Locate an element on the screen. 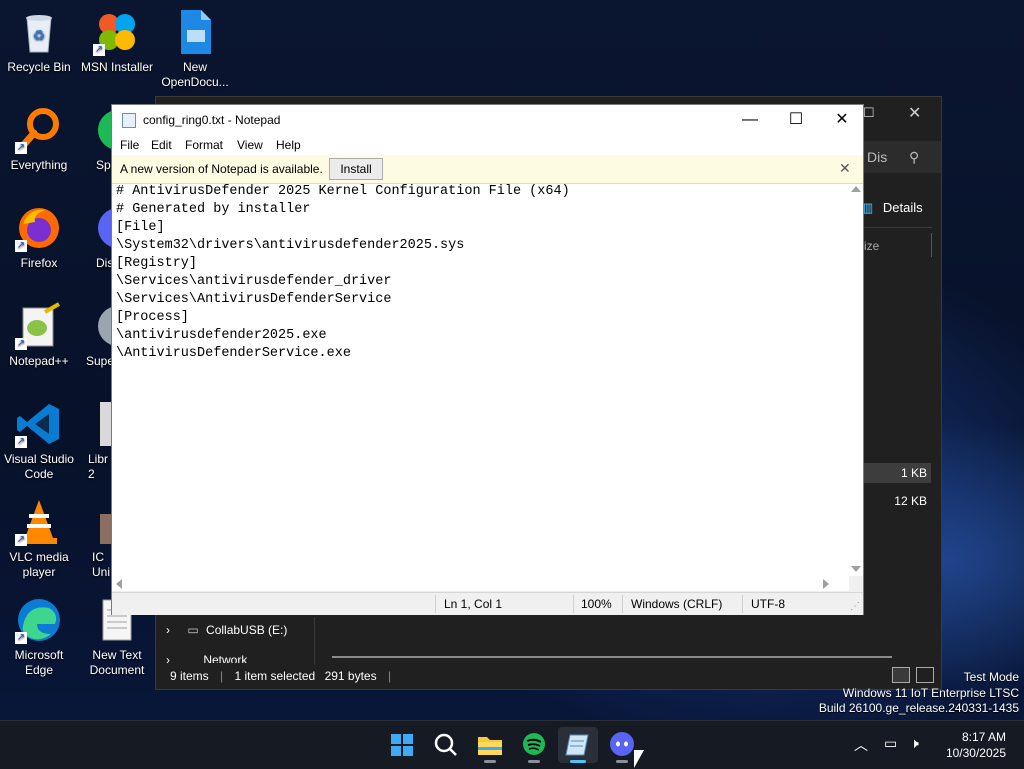 The height and width of the screenshot is (769, 1024). desktop-icon-notepadpp: ↗ Notepad++ is located at coordinates (39, 335).